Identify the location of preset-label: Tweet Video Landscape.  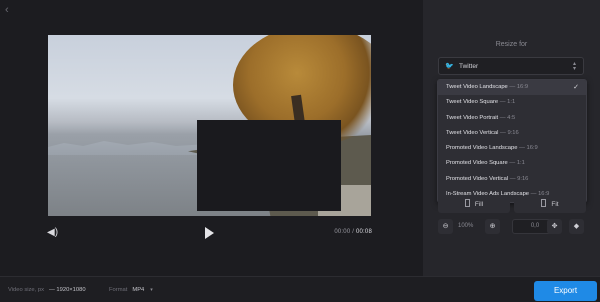
(477, 87).